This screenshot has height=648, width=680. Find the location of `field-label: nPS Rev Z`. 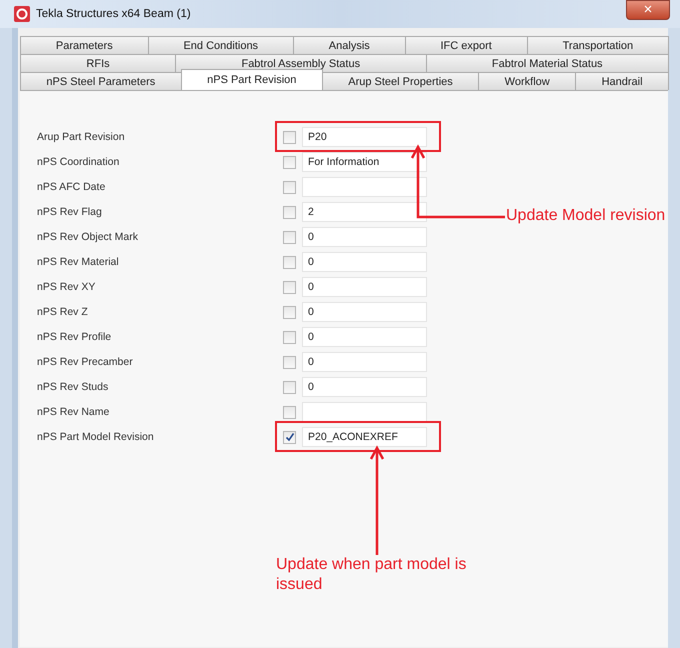

field-label: nPS Rev Z is located at coordinates (63, 312).